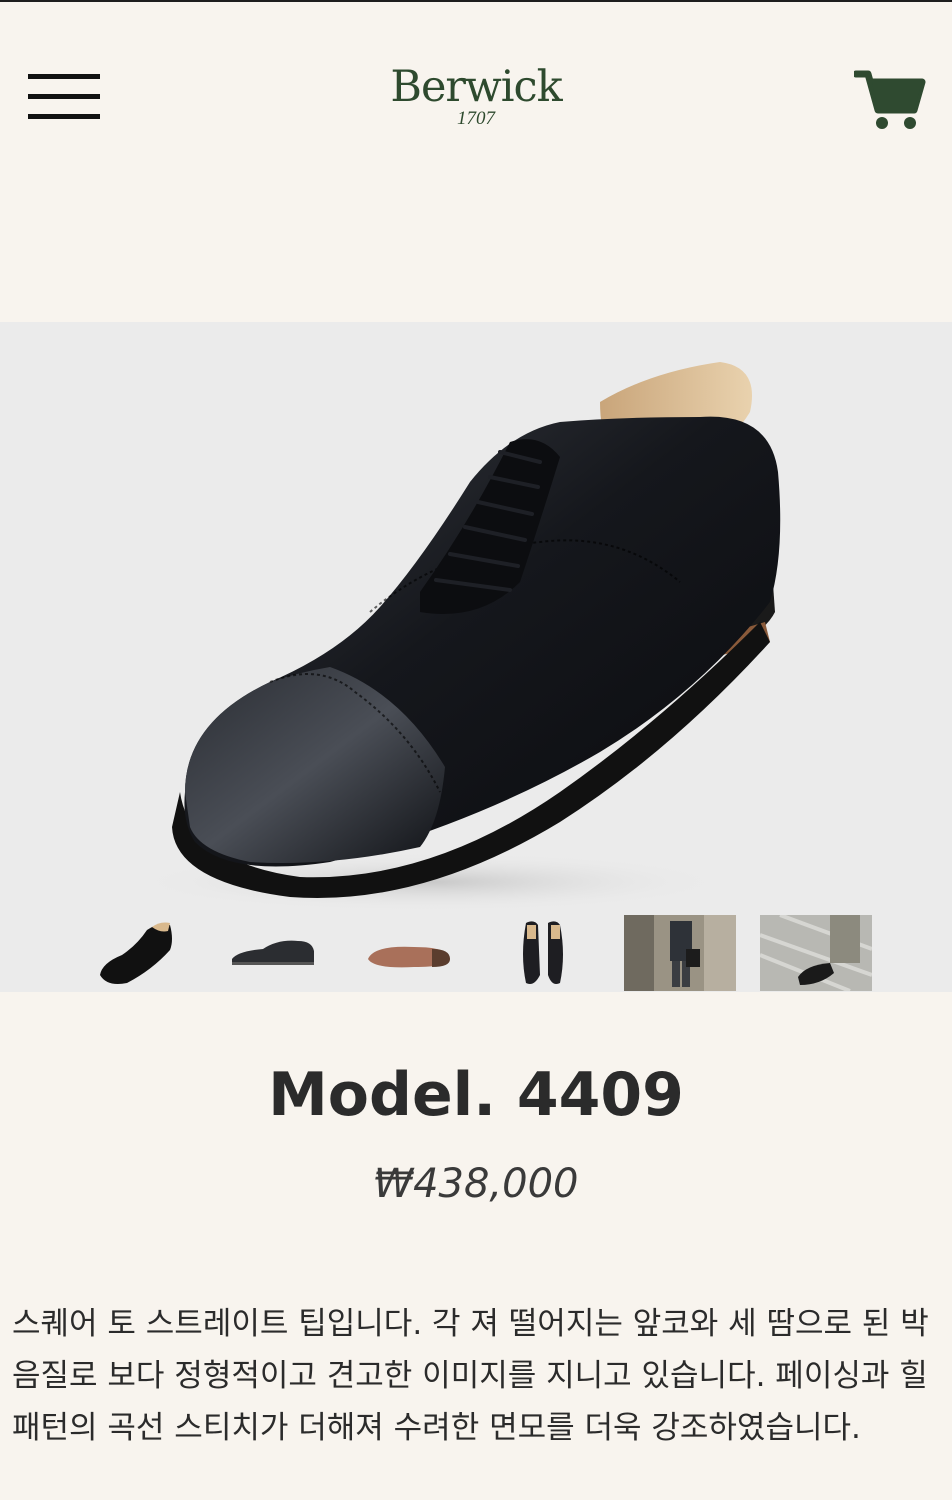  What do you see at coordinates (476, 953) in the screenshot?
I see `thumbnail-strip` at bounding box center [476, 953].